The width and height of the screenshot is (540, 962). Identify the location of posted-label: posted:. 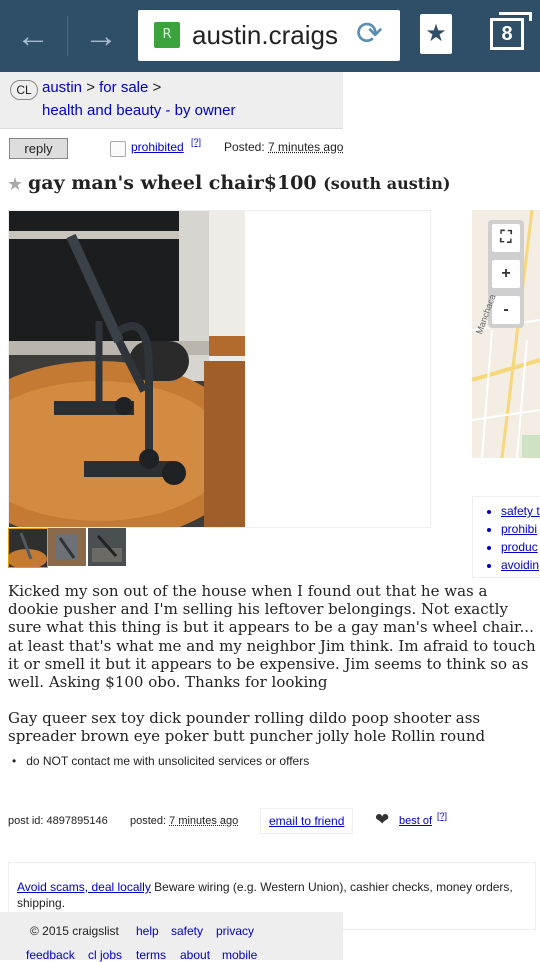
(148, 821).